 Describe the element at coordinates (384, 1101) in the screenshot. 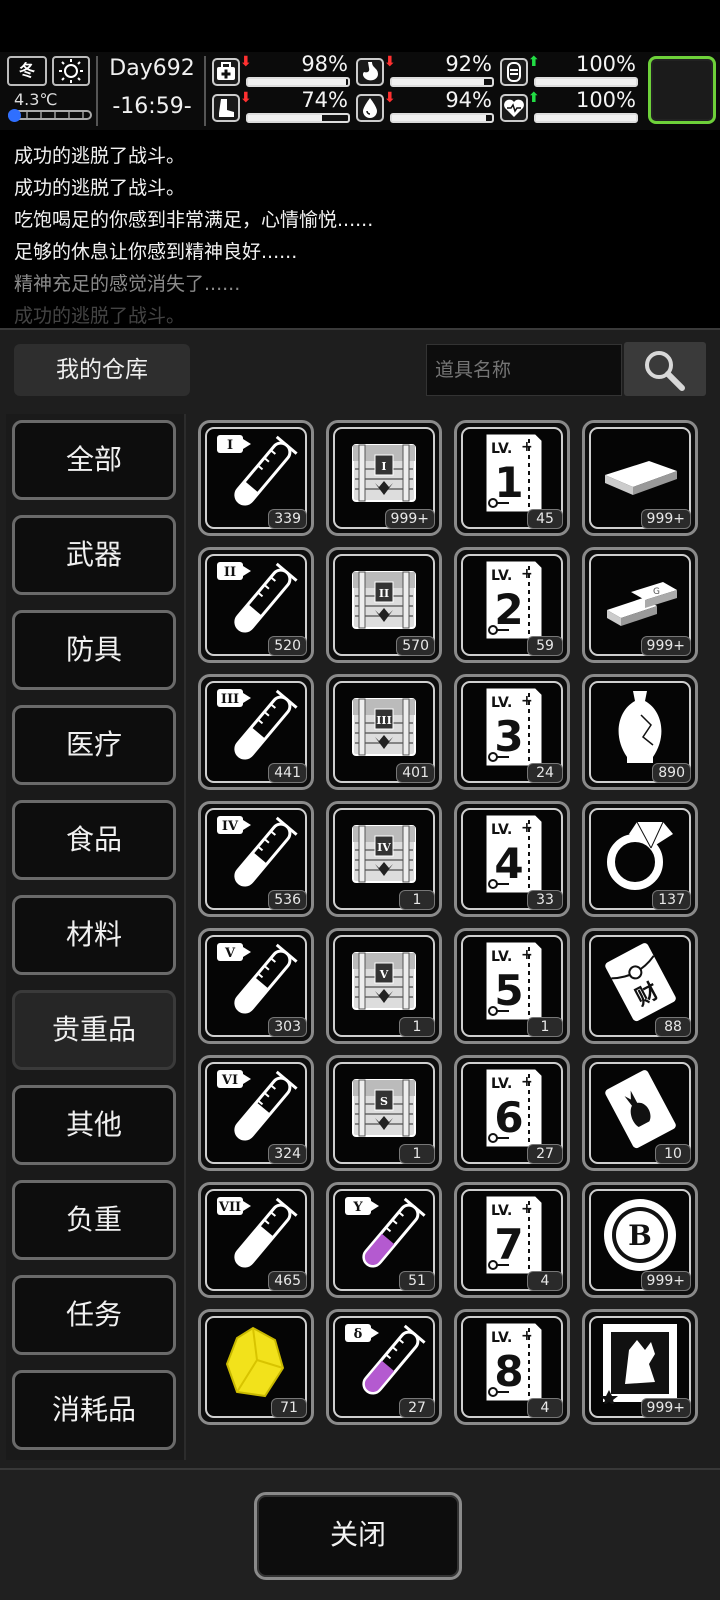

I see `svg-text: S` at that location.